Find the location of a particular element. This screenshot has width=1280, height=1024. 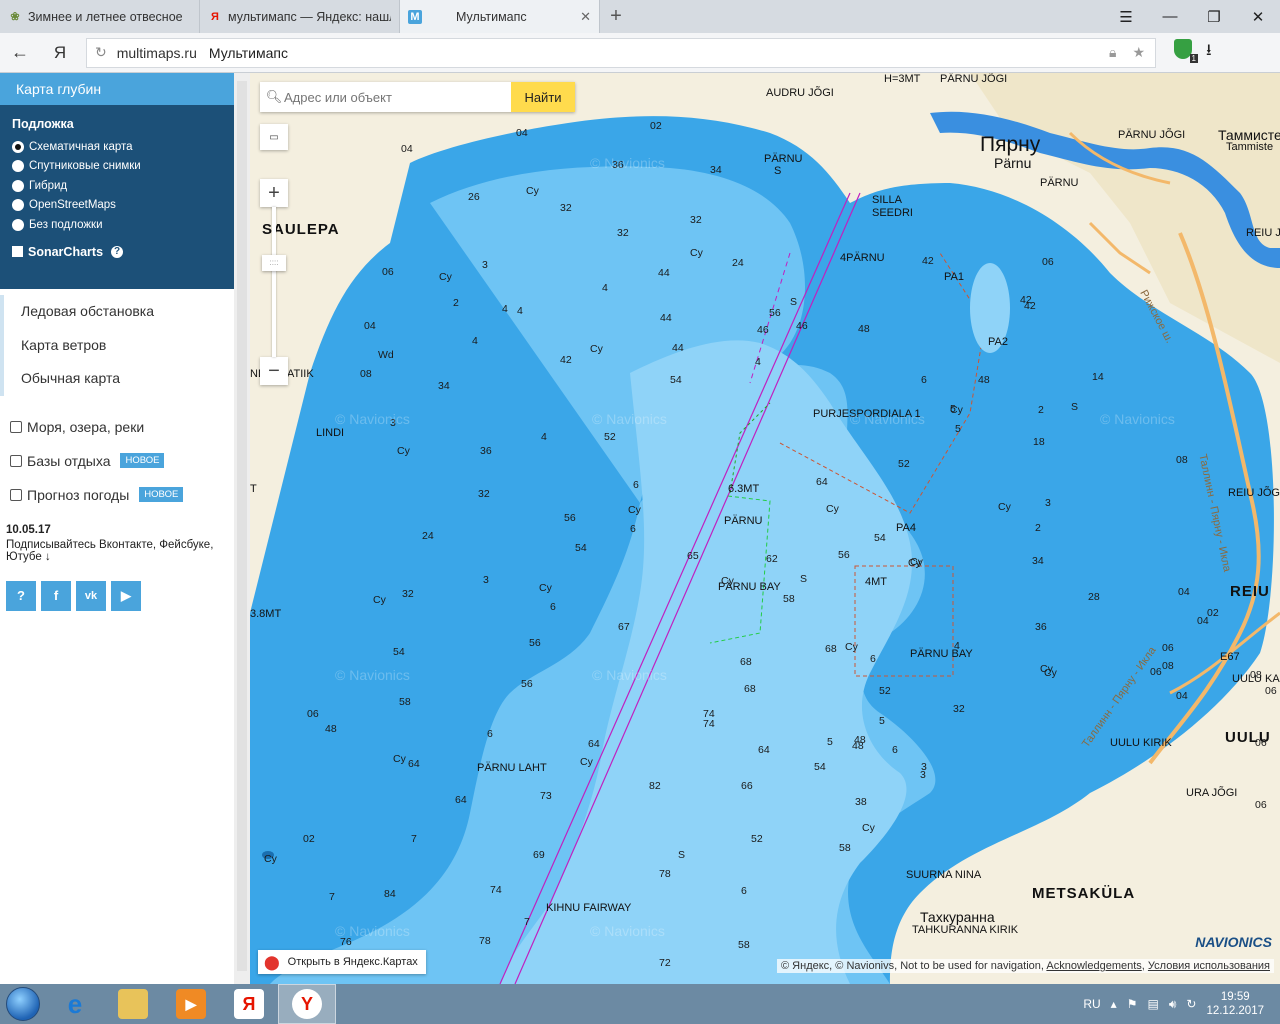

taskbar-yandex: Y is located at coordinates (307, 1004).